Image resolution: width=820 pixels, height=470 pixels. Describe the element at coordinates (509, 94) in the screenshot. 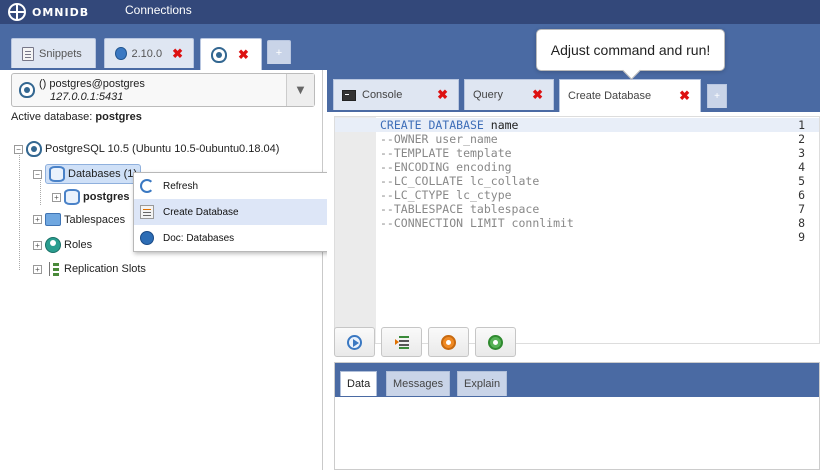

I see `tab-query: Query ✖` at that location.